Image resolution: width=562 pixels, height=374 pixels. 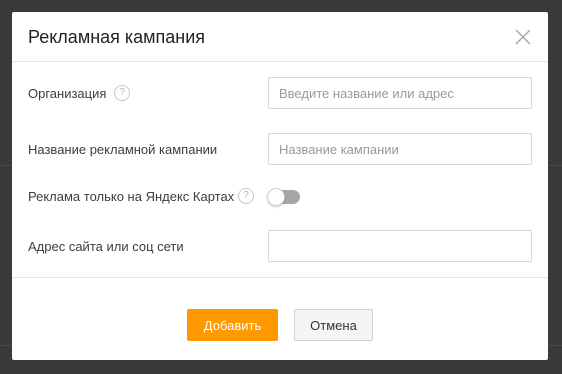 What do you see at coordinates (333, 325) in the screenshot?
I see `cancel-button: Отмена` at bounding box center [333, 325].